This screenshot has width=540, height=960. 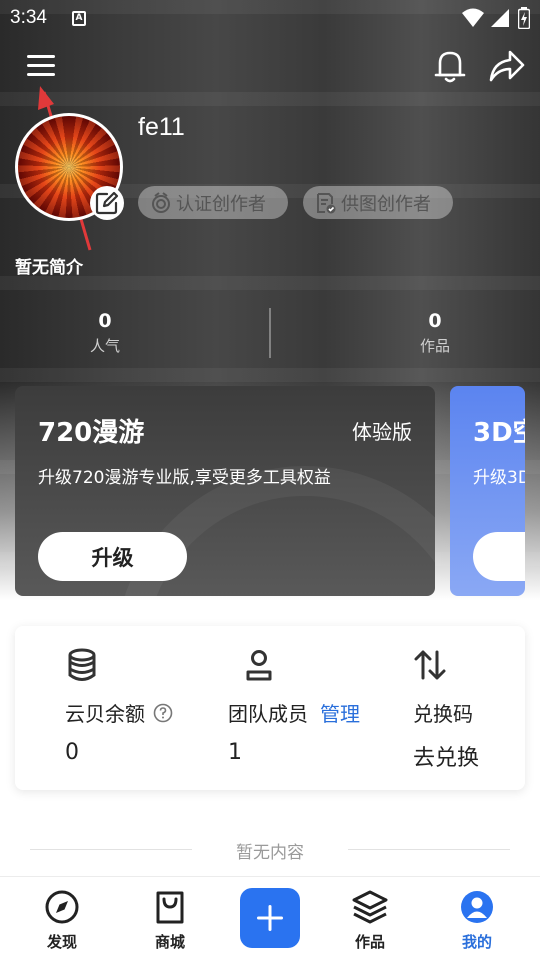 I want to click on tab-mine: 我的, so click(x=477, y=920).